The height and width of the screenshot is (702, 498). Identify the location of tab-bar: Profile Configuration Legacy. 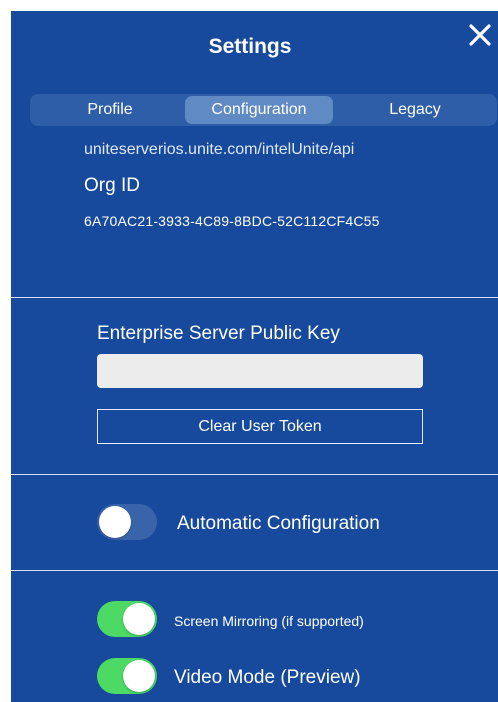
(263, 110).